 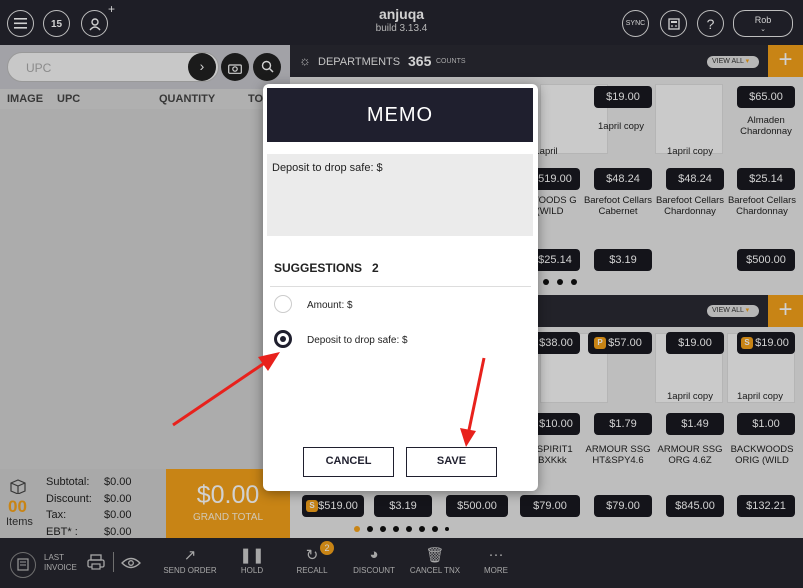 I want to click on arrow-to-save-button, so click(x=473, y=402).